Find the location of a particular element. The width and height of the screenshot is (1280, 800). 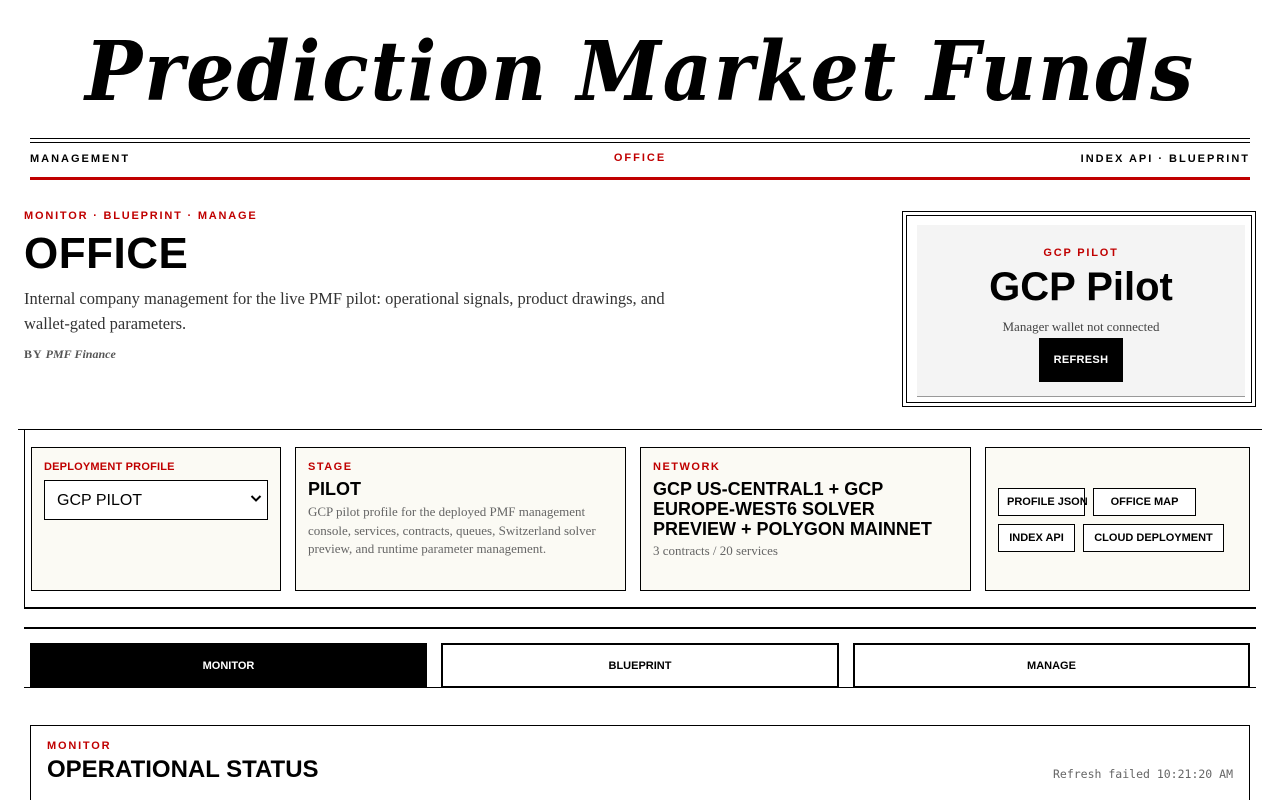

masthead-logo: Prediction Market Funds is located at coordinates (639, 72).